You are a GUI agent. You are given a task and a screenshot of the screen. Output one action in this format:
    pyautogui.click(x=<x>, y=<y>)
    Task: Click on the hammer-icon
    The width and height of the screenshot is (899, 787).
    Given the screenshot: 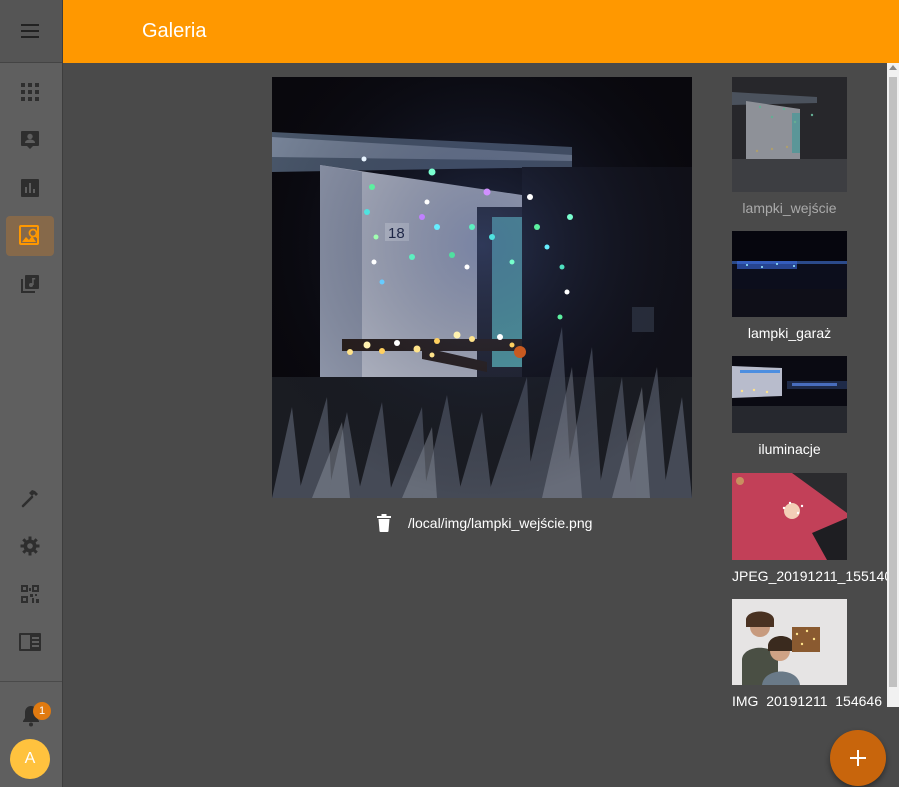 What is the action you would take?
    pyautogui.click(x=29, y=499)
    